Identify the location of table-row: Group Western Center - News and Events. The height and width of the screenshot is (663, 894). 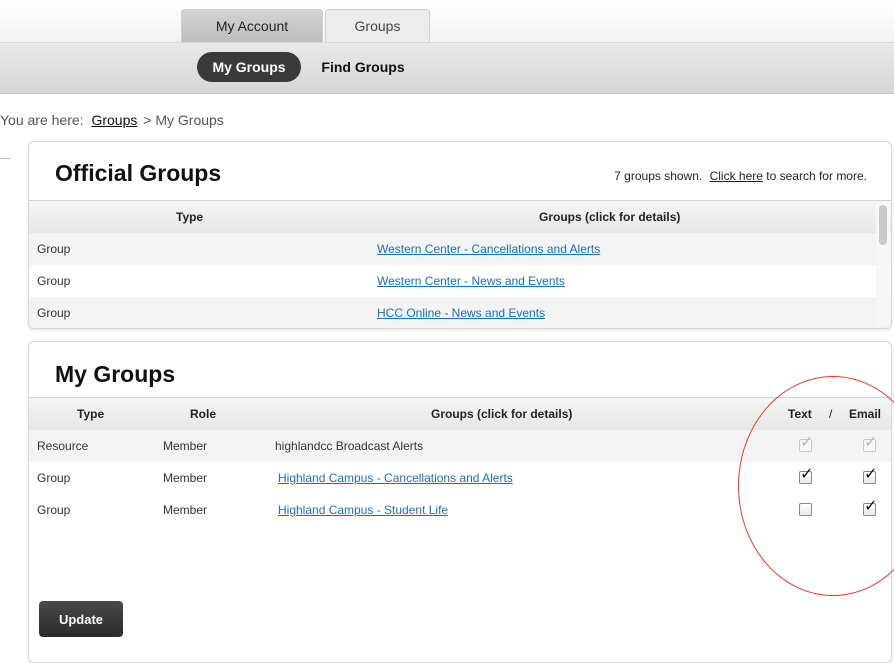
(460, 281).